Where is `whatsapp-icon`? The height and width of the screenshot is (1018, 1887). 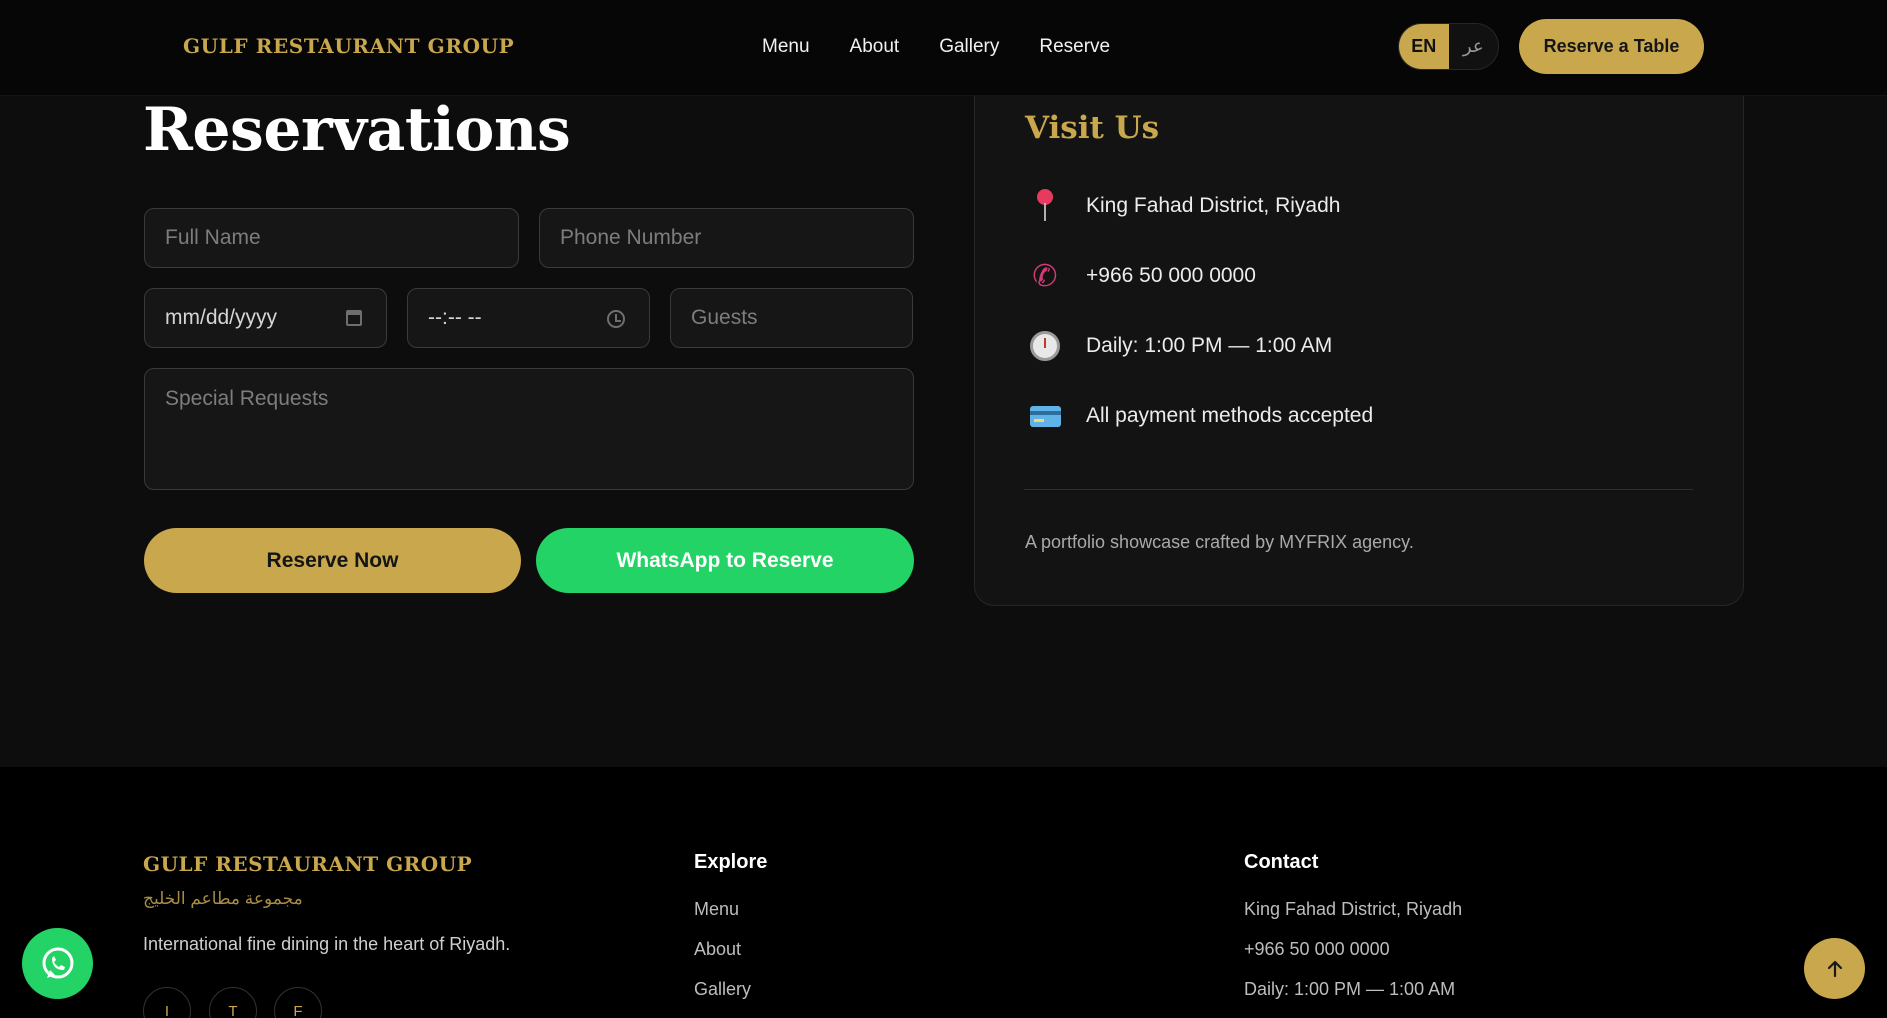
whatsapp-icon is located at coordinates (57, 962).